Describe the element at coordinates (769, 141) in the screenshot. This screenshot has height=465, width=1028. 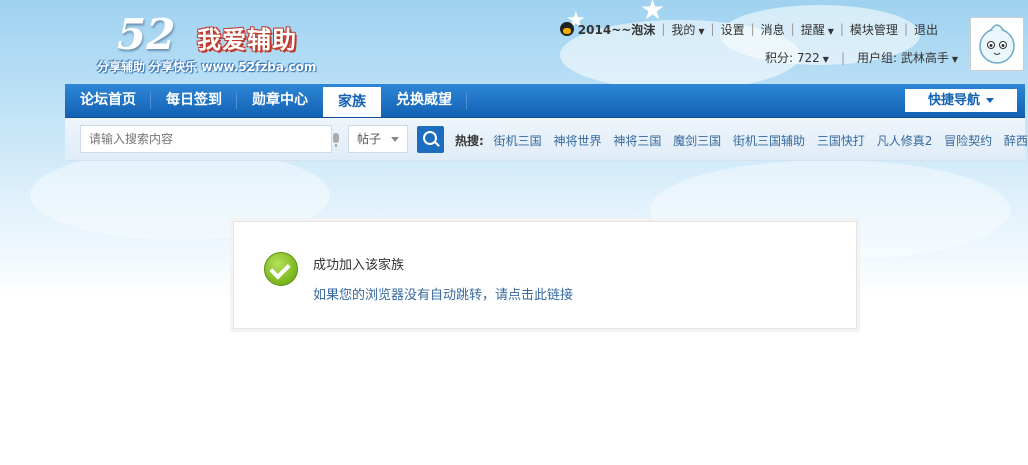
I see `hot-search-term: 街机三国辅助` at that location.